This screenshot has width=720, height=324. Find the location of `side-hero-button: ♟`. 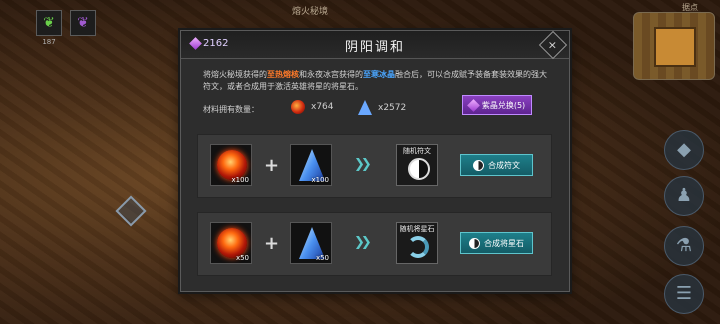

side-hero-button: ♟ is located at coordinates (684, 196).